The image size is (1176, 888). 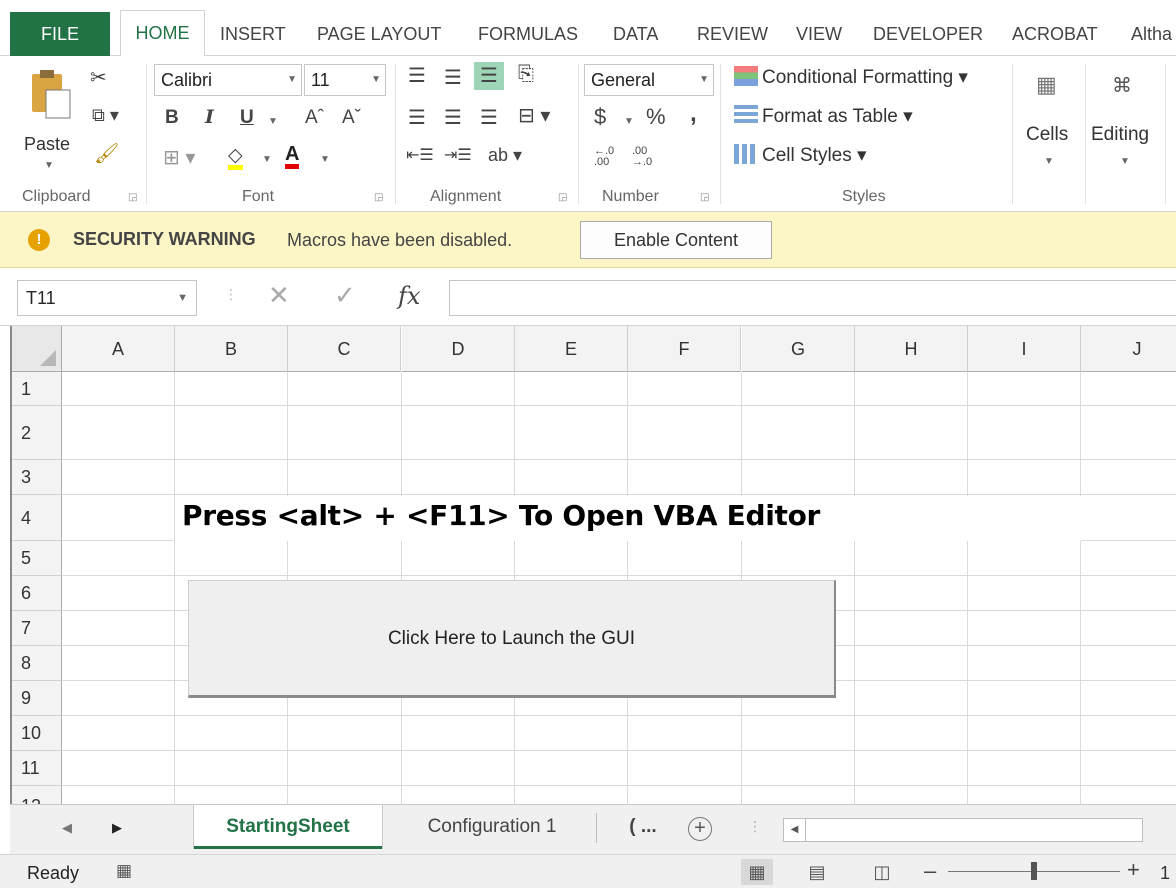 What do you see at coordinates (417, 118) in the screenshot?
I see `align-left-icon: ☰` at bounding box center [417, 118].